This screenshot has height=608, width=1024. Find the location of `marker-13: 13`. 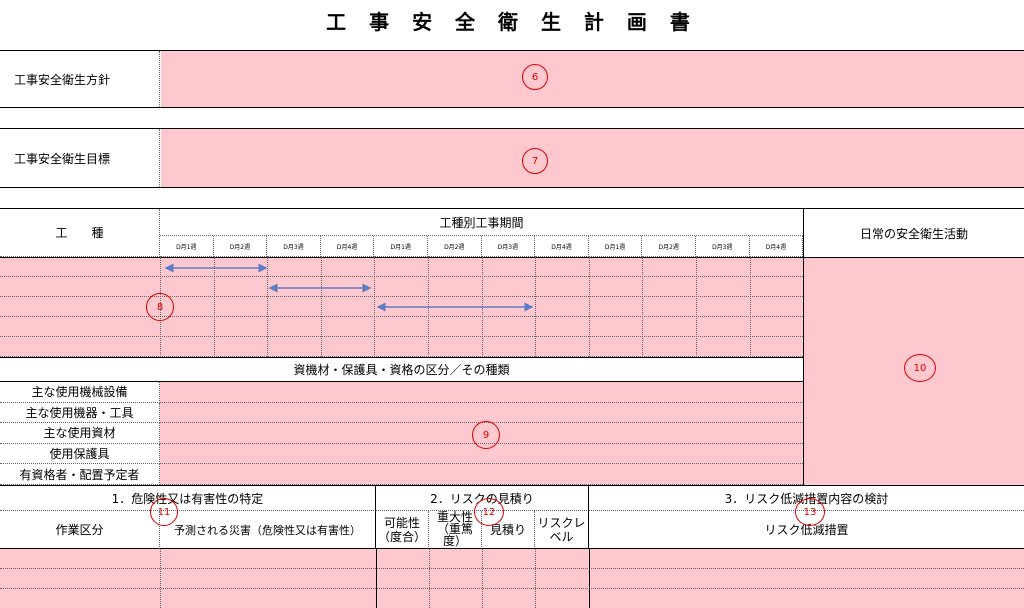

marker-13: 13 is located at coordinates (810, 512).